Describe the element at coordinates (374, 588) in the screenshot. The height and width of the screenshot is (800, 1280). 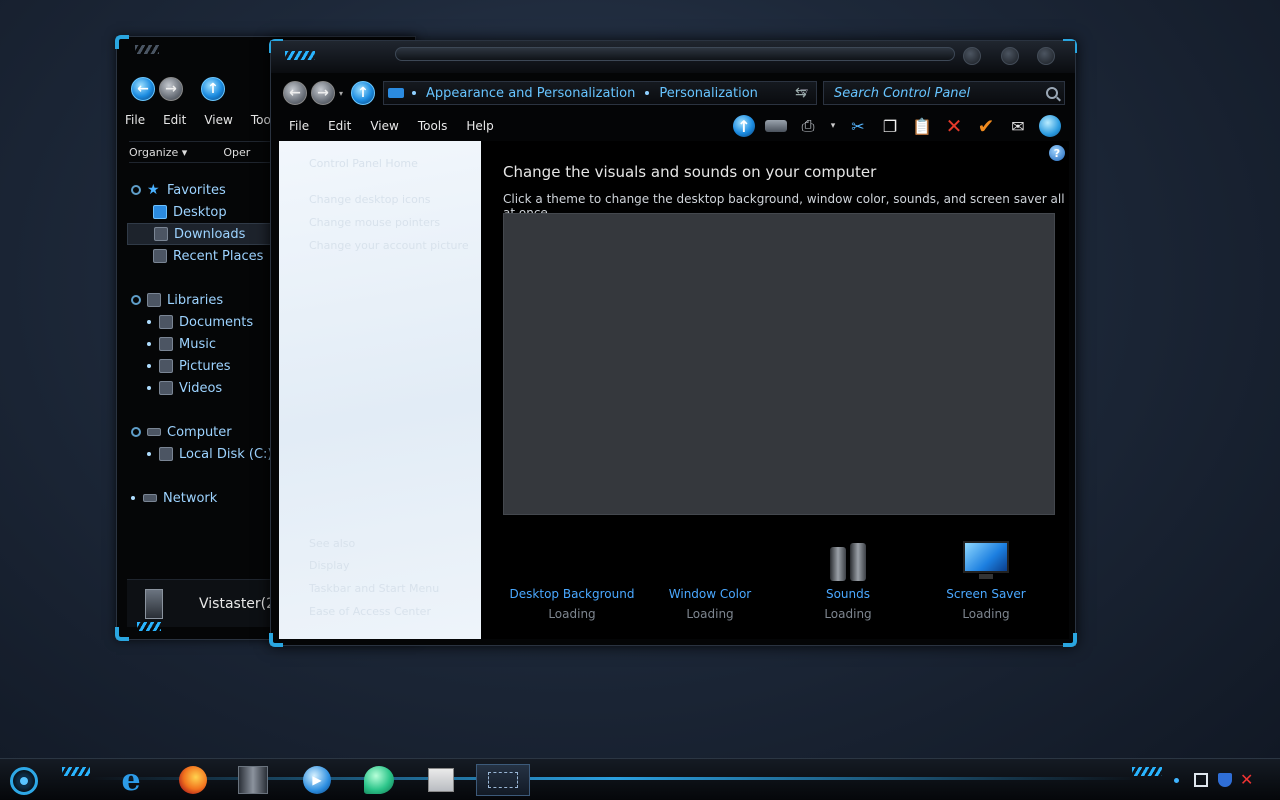
I see `link-taskbar-start-menu: Taskbar and Start Menu` at that location.